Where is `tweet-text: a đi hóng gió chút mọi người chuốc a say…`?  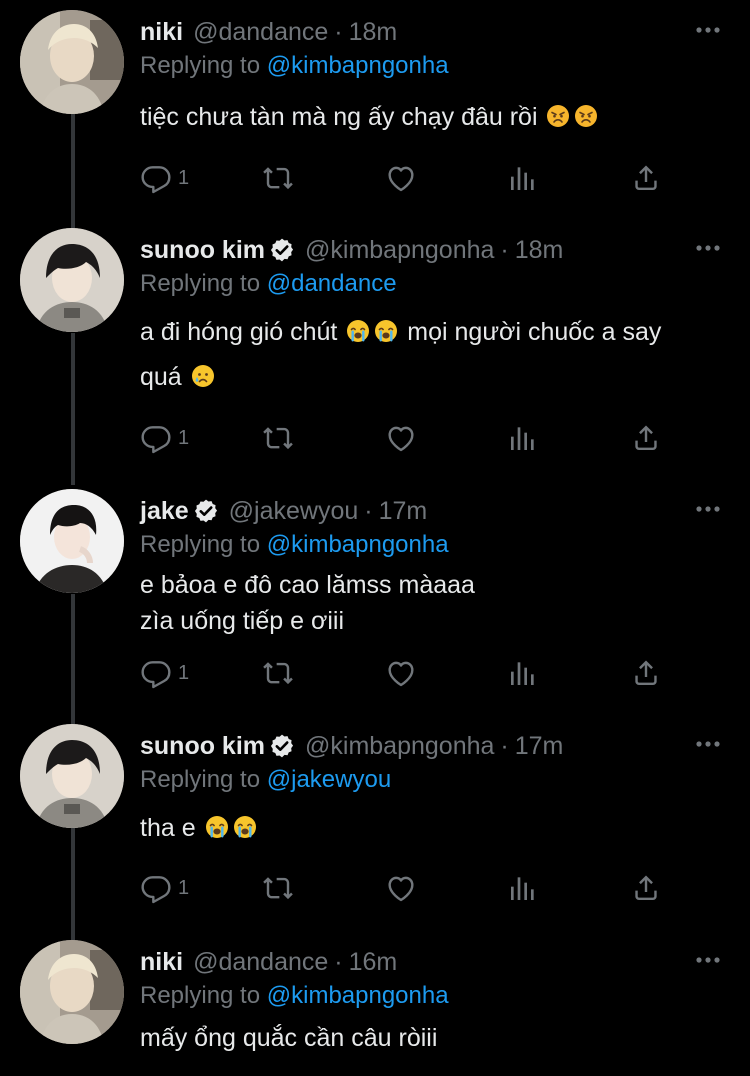
tweet-text: a đi hóng gió chút mọi người chuốc a say… is located at coordinates (435, 355).